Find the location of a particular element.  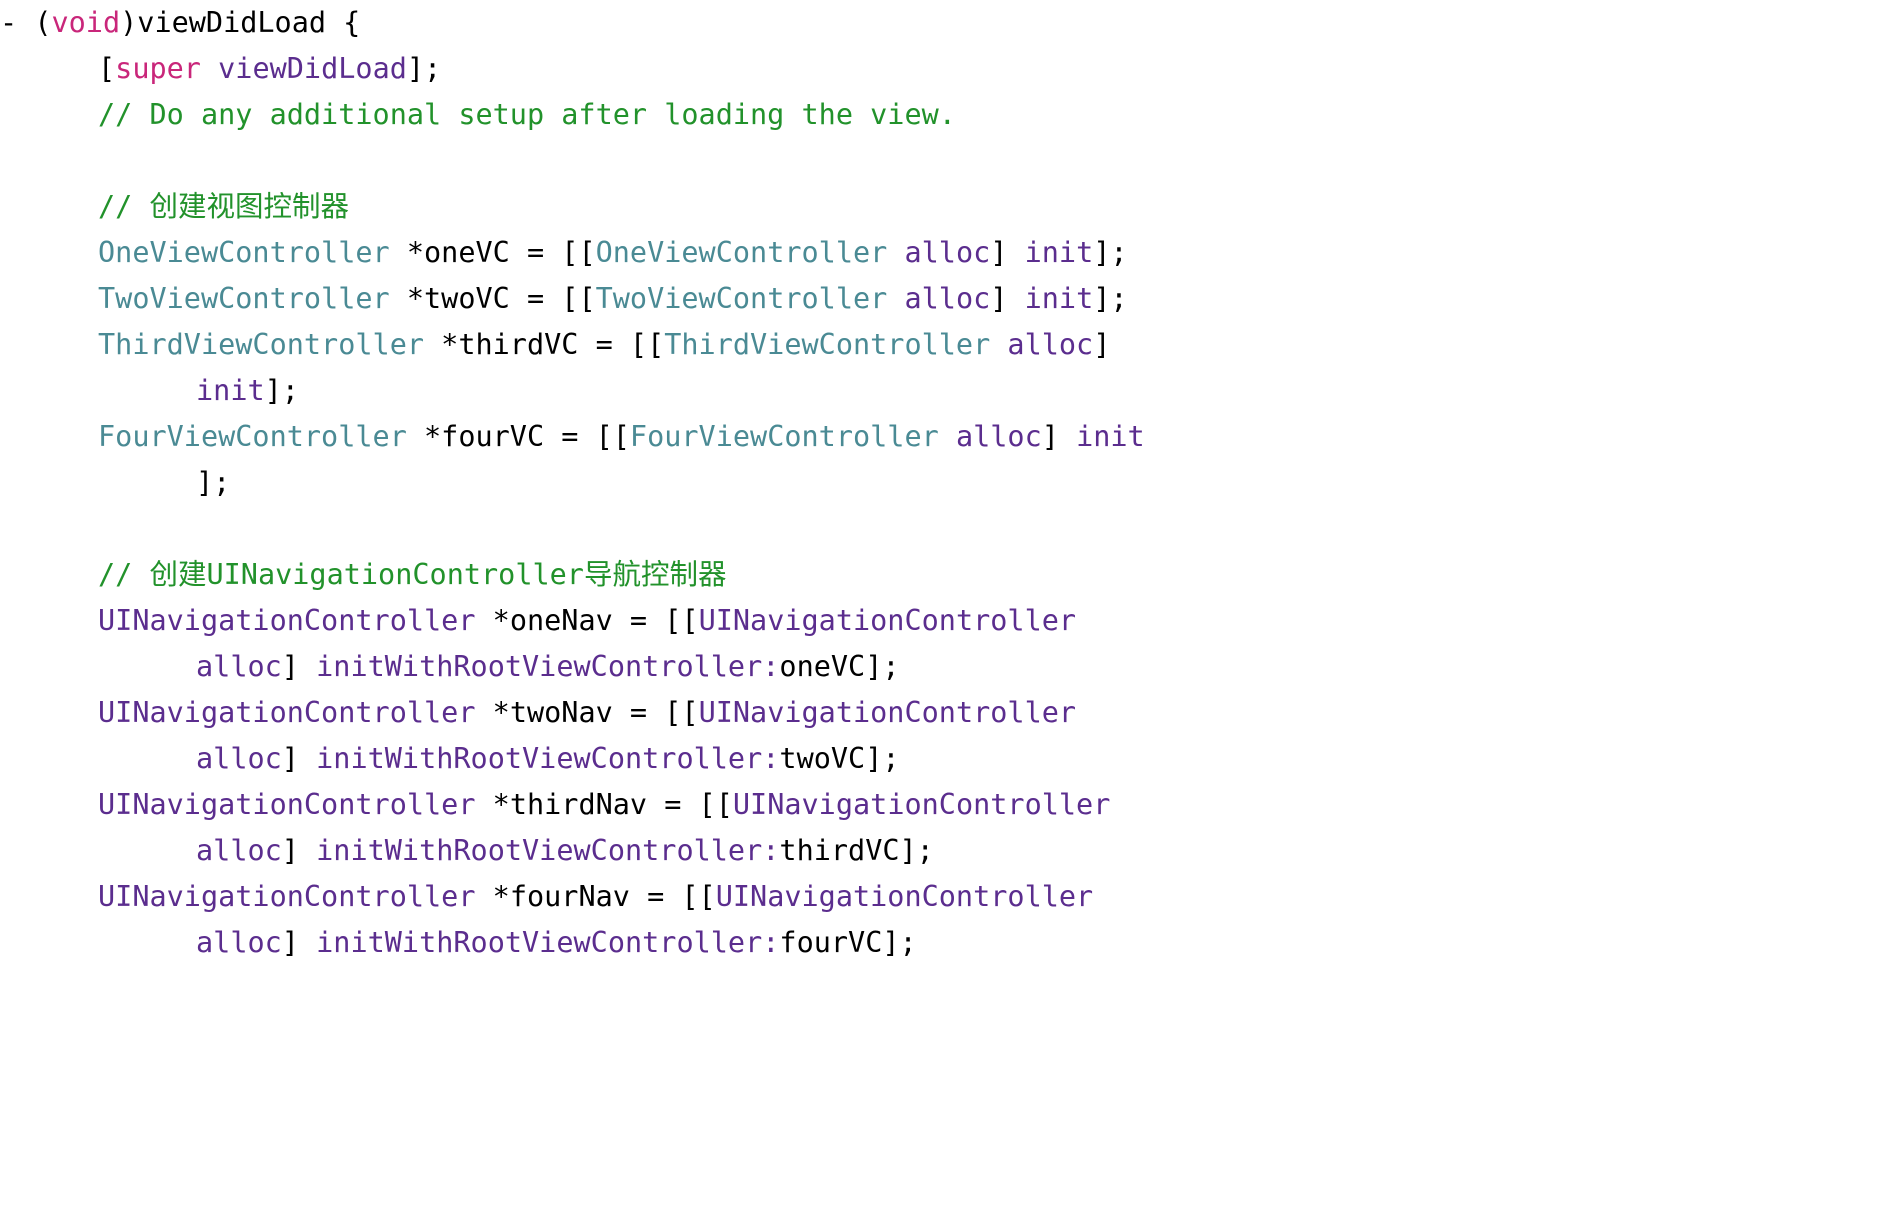

code-token-plain: *fourVC = [[ is located at coordinates (518, 436).